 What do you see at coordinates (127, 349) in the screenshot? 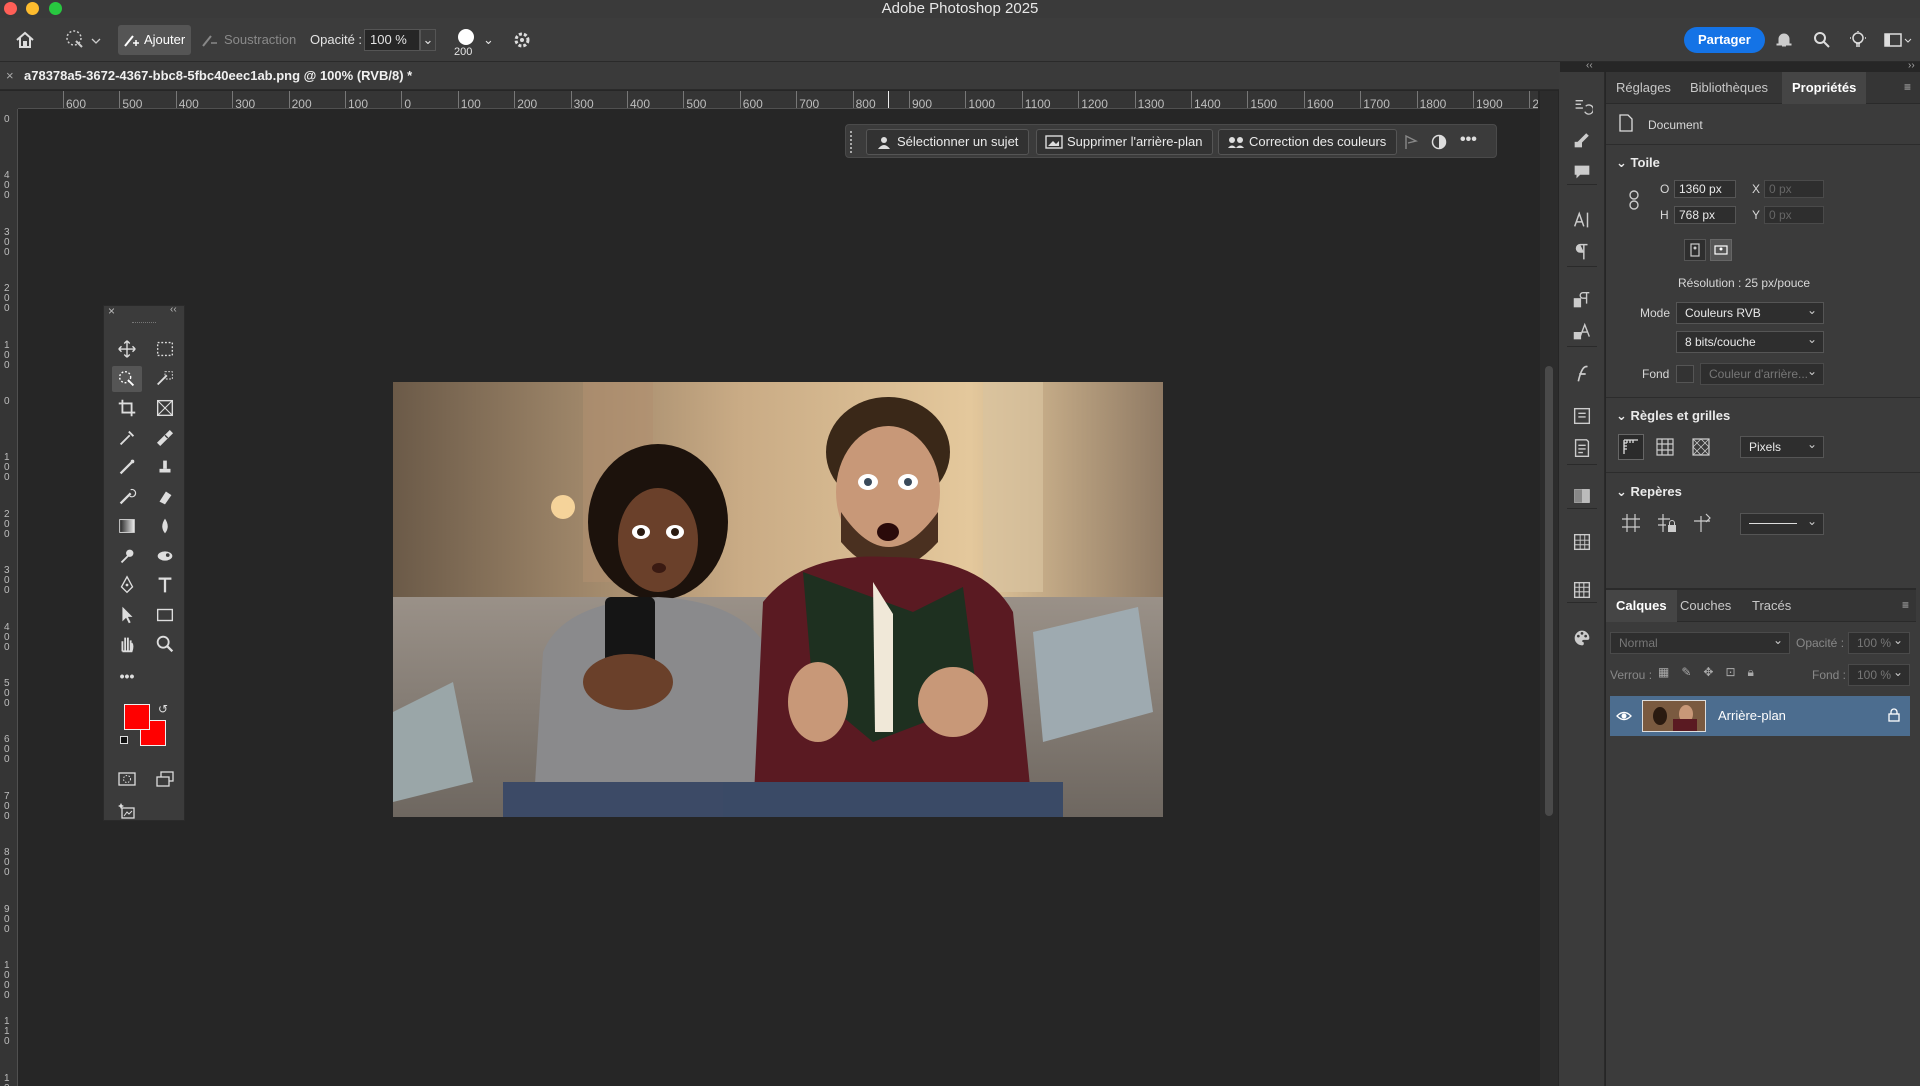
I see `move-tool` at bounding box center [127, 349].